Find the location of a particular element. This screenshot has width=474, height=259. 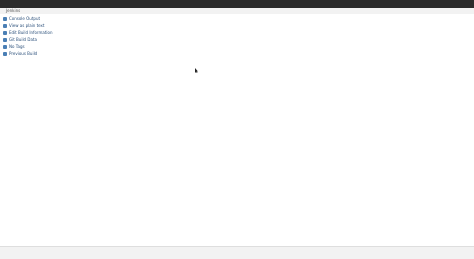

page-footer is located at coordinates (237, 252).